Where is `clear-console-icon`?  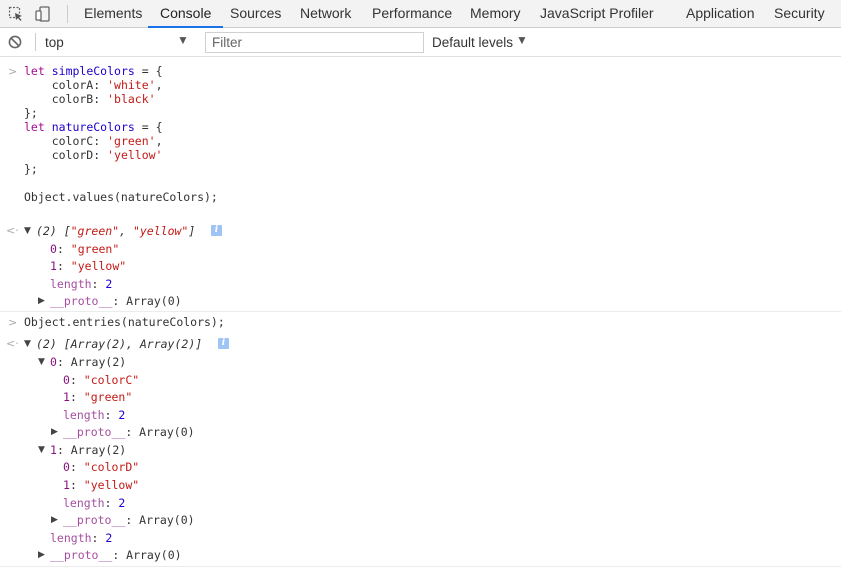
clear-console-icon is located at coordinates (15, 42).